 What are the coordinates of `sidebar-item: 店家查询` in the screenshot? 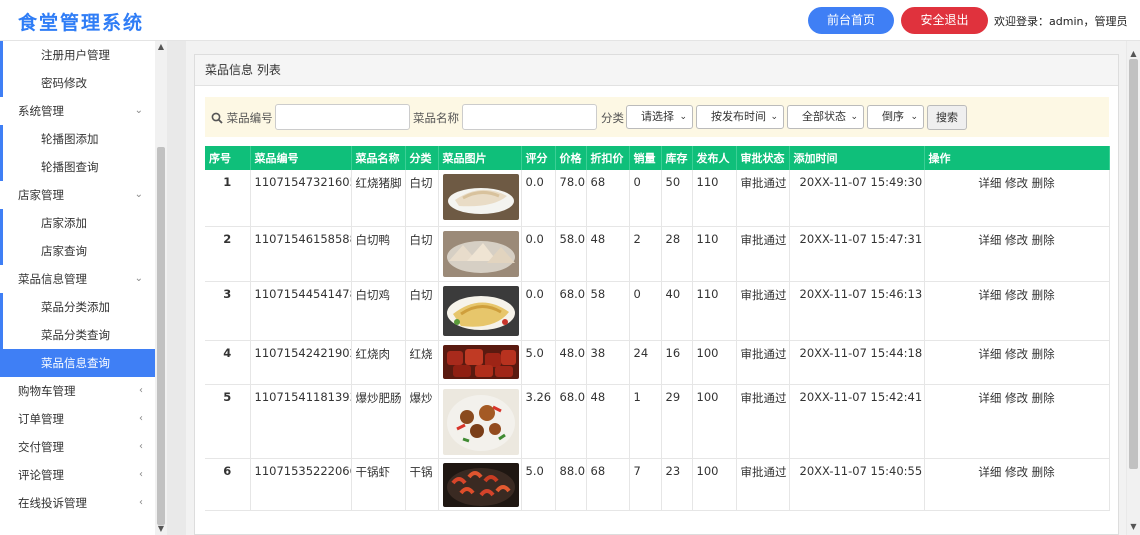 It's located at (77, 251).